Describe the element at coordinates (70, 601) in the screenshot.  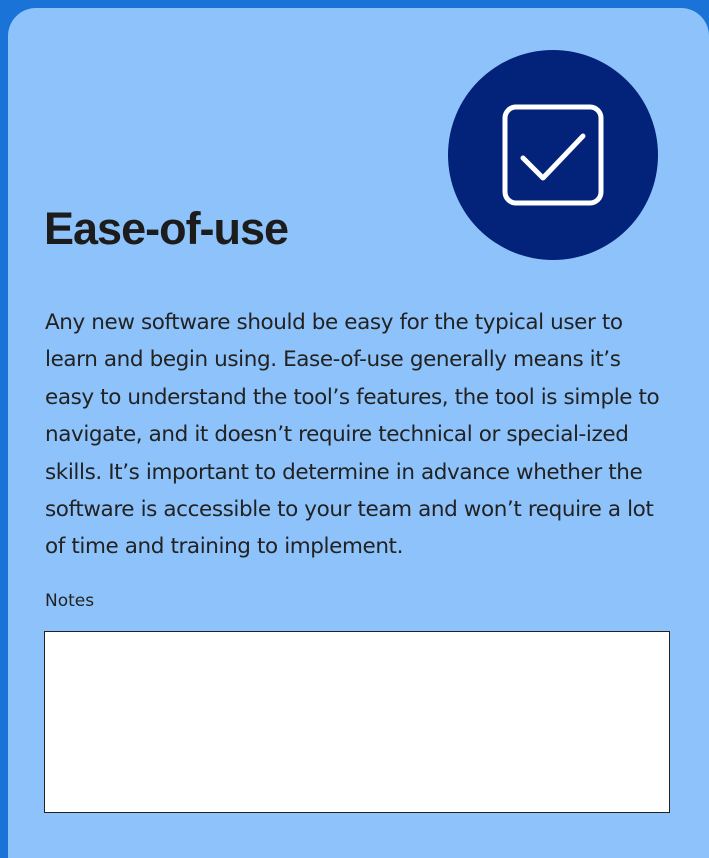
I see `notes-label: Notes` at that location.